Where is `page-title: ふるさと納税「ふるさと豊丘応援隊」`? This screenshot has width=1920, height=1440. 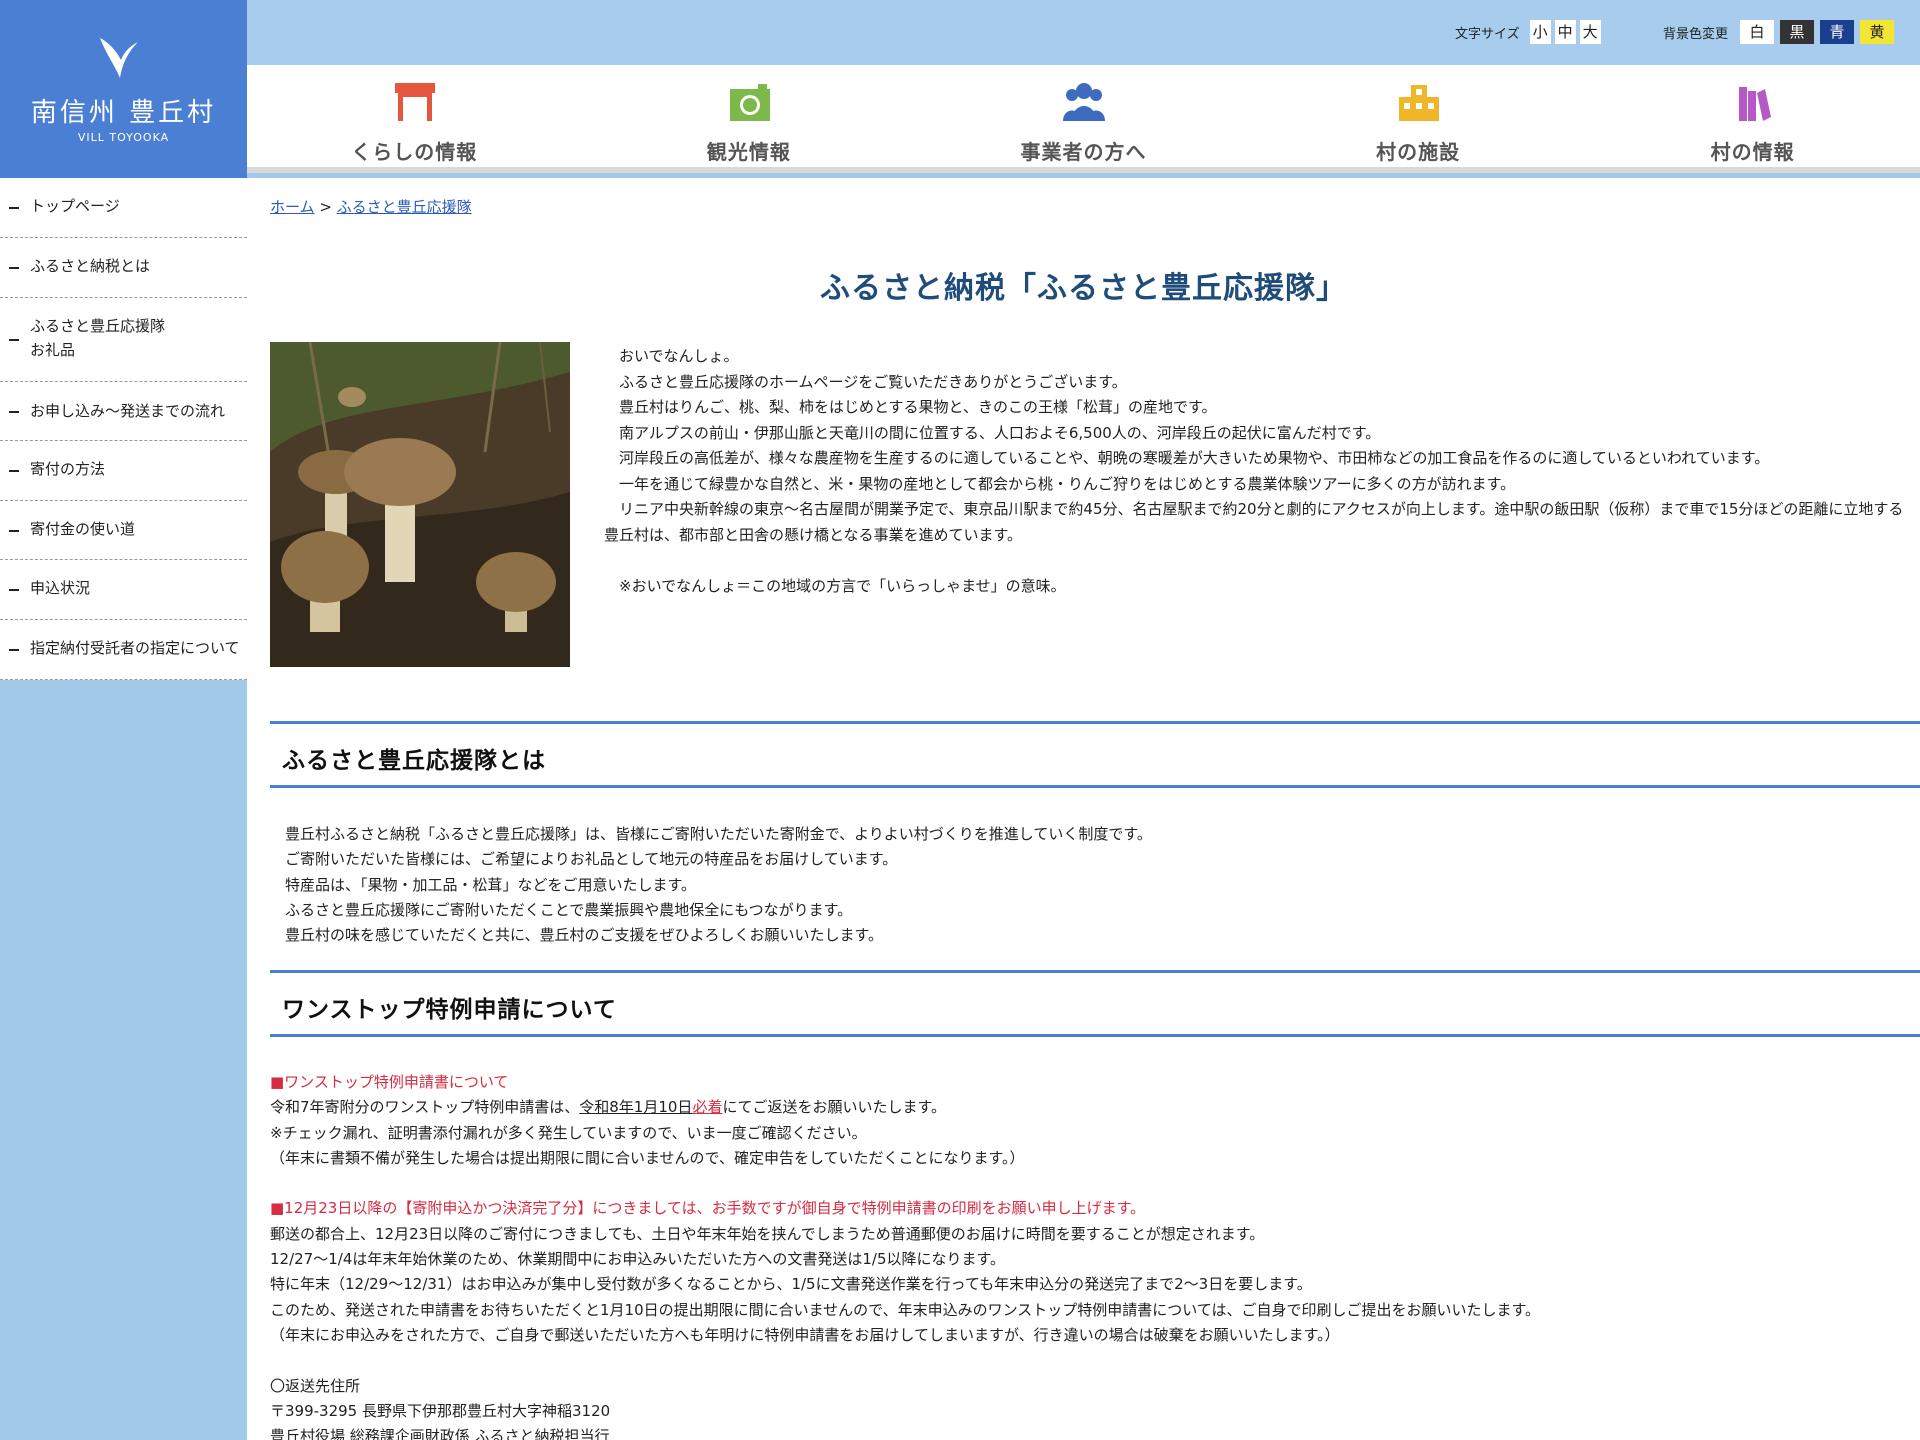
page-title: ふるさと納税「ふるさと豊丘応援隊」 is located at coordinates (1083, 288).